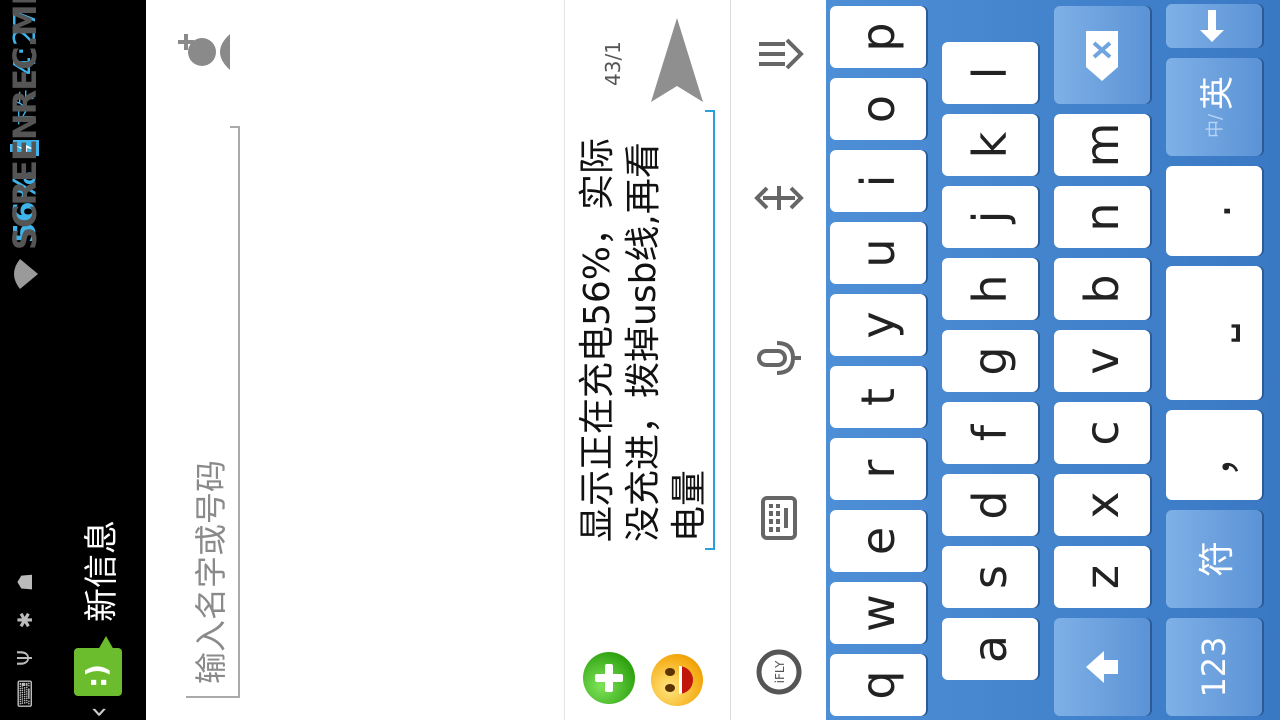  I want to click on status-left-icons: ⌨ Ψ ✱ ☗, so click(25, 639).